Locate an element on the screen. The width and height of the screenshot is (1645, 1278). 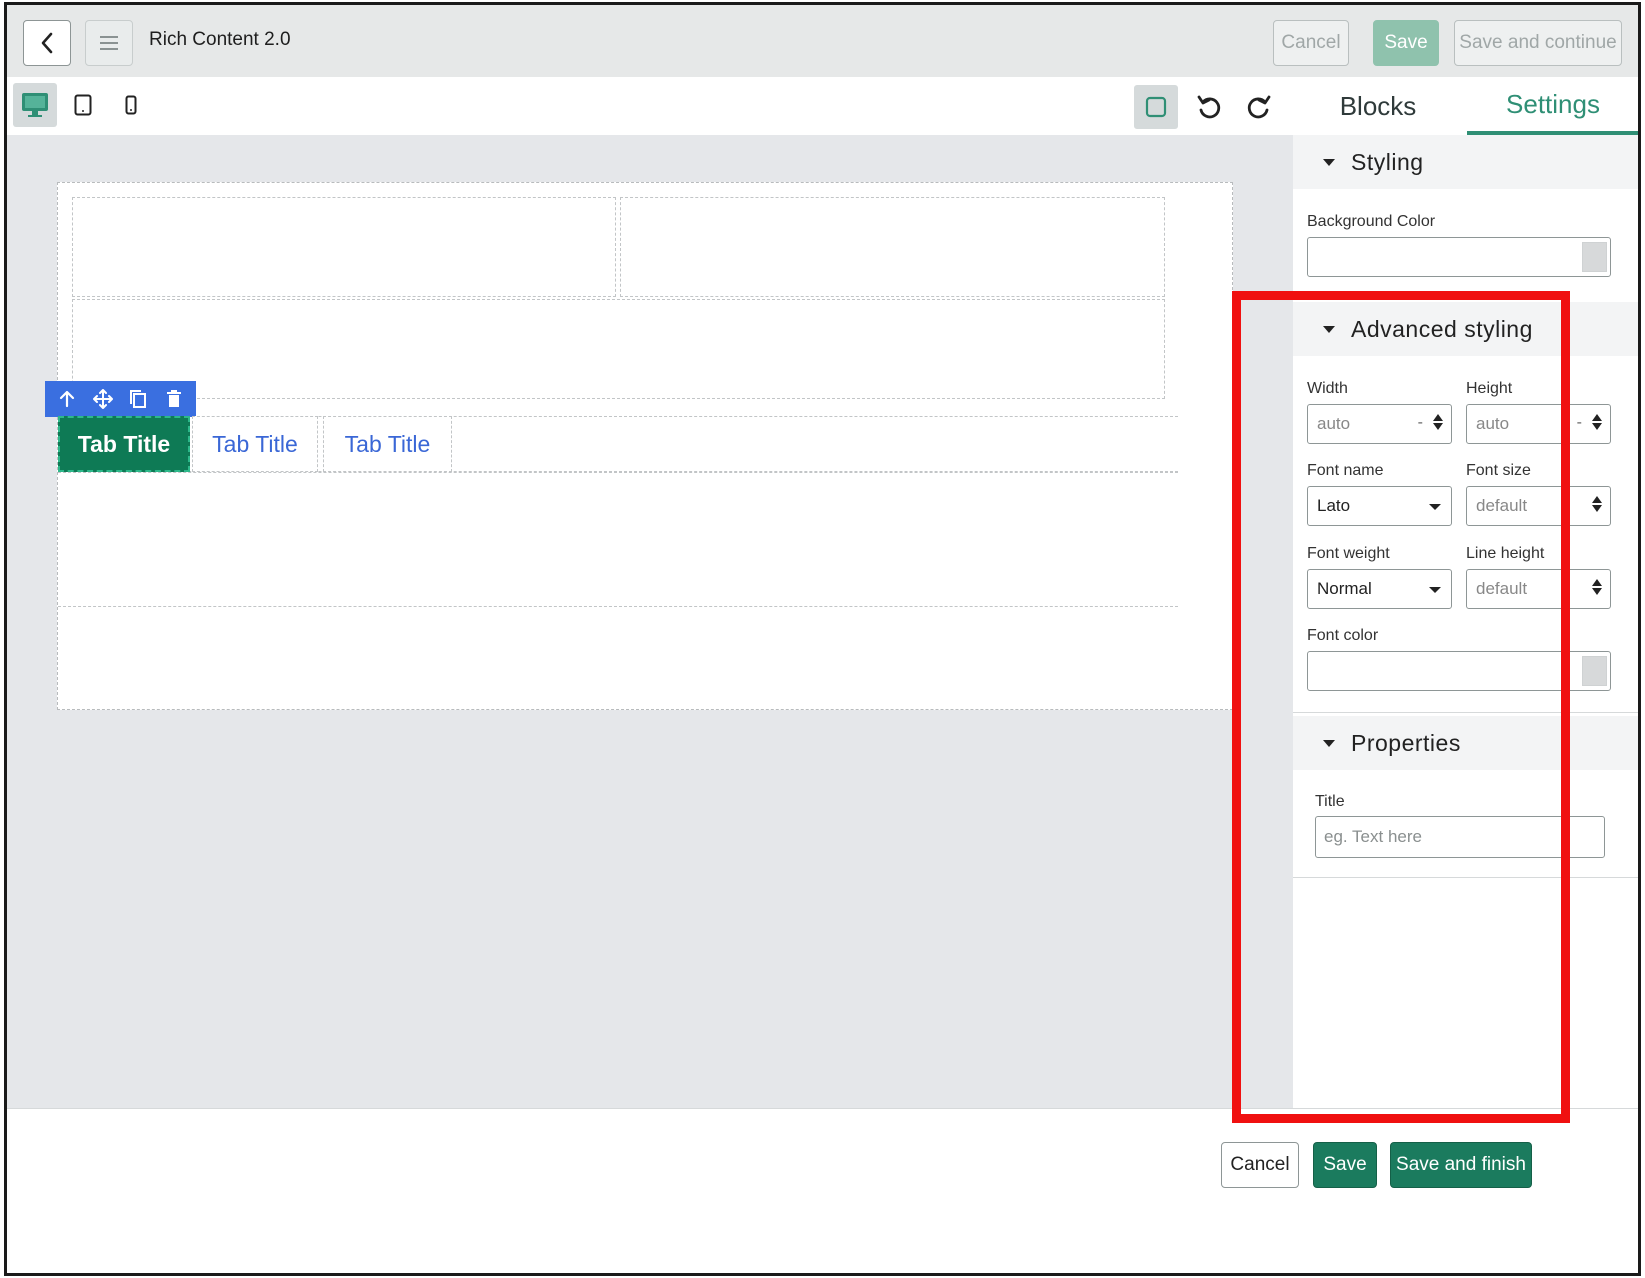
square-outline-icon is located at coordinates (1156, 107).